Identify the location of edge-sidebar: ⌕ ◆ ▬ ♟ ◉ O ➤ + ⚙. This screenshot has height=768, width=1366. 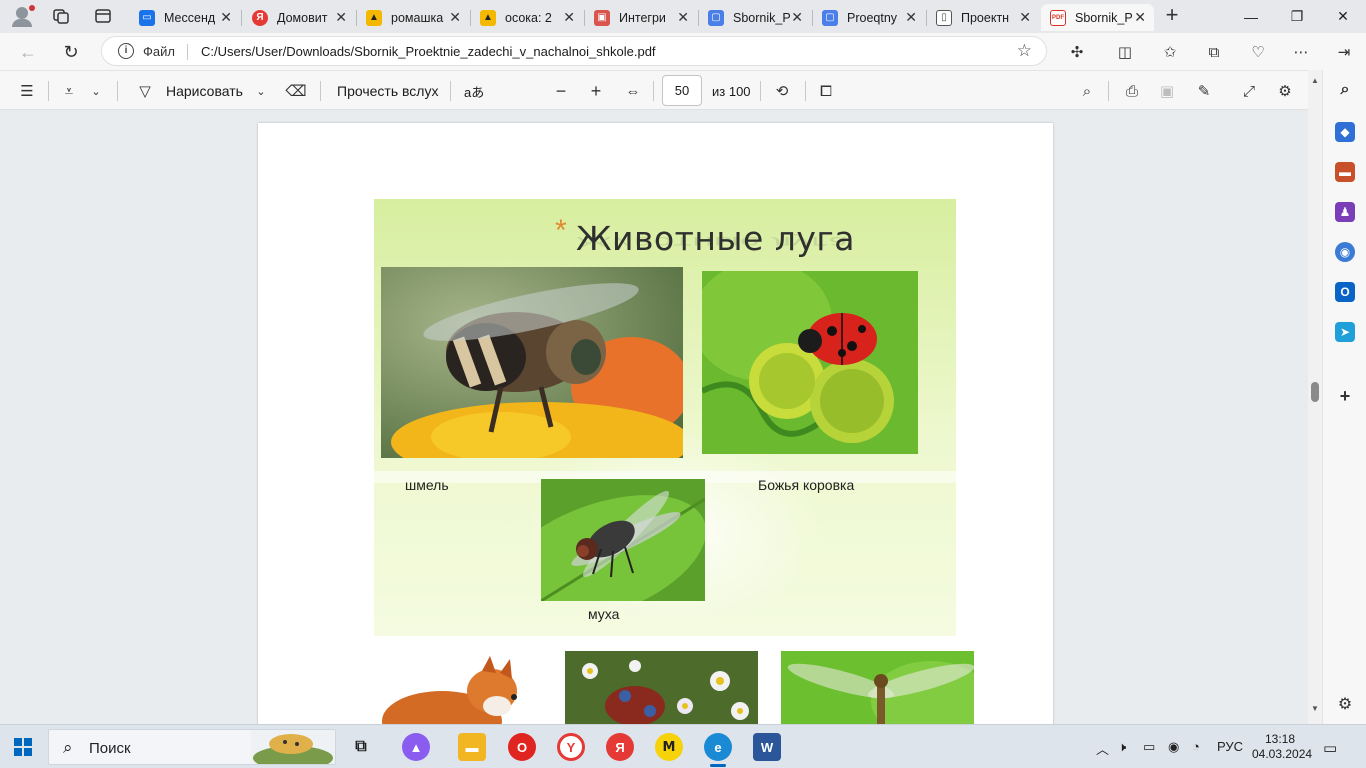
(1344, 397).